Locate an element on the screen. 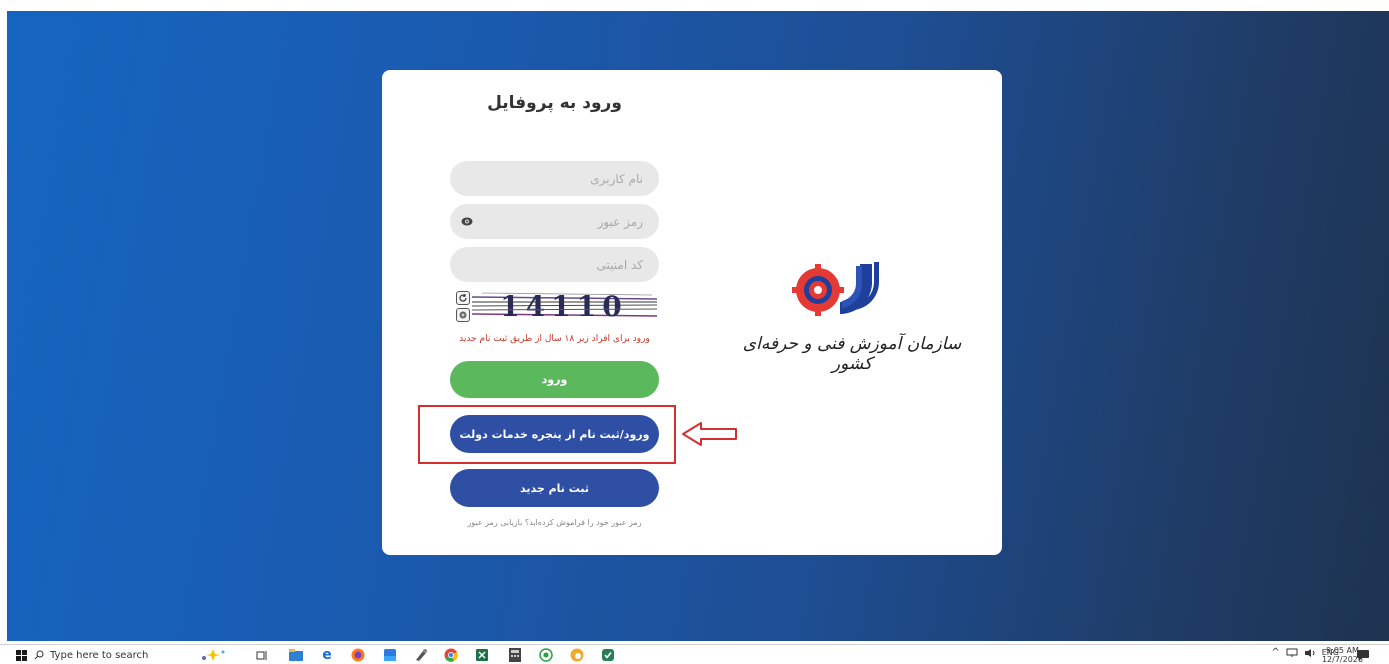 This screenshot has height=664, width=1389. password-input is located at coordinates (554, 221).